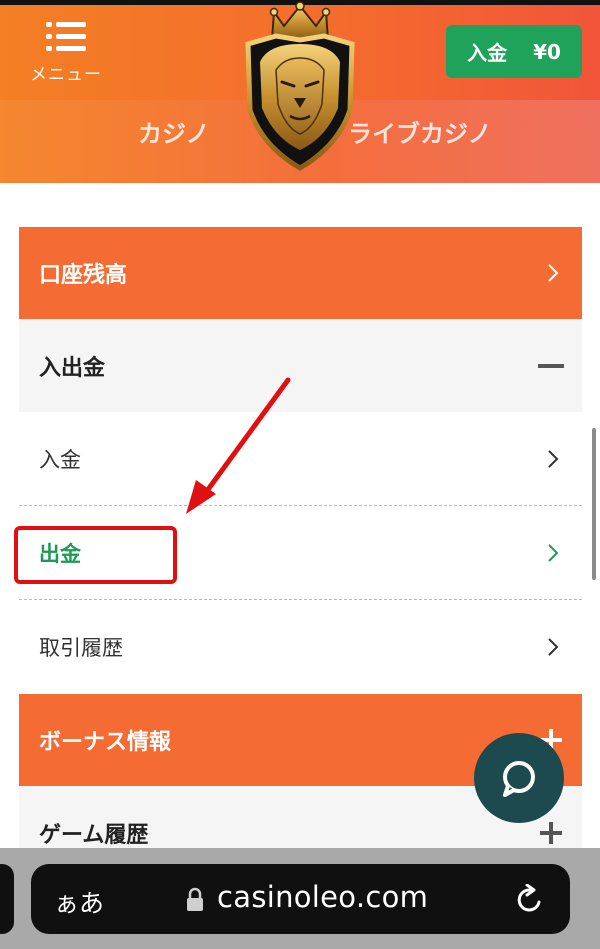 The image size is (600, 949). Describe the element at coordinates (79, 902) in the screenshot. I see `text-size-button: ぁあ` at that location.